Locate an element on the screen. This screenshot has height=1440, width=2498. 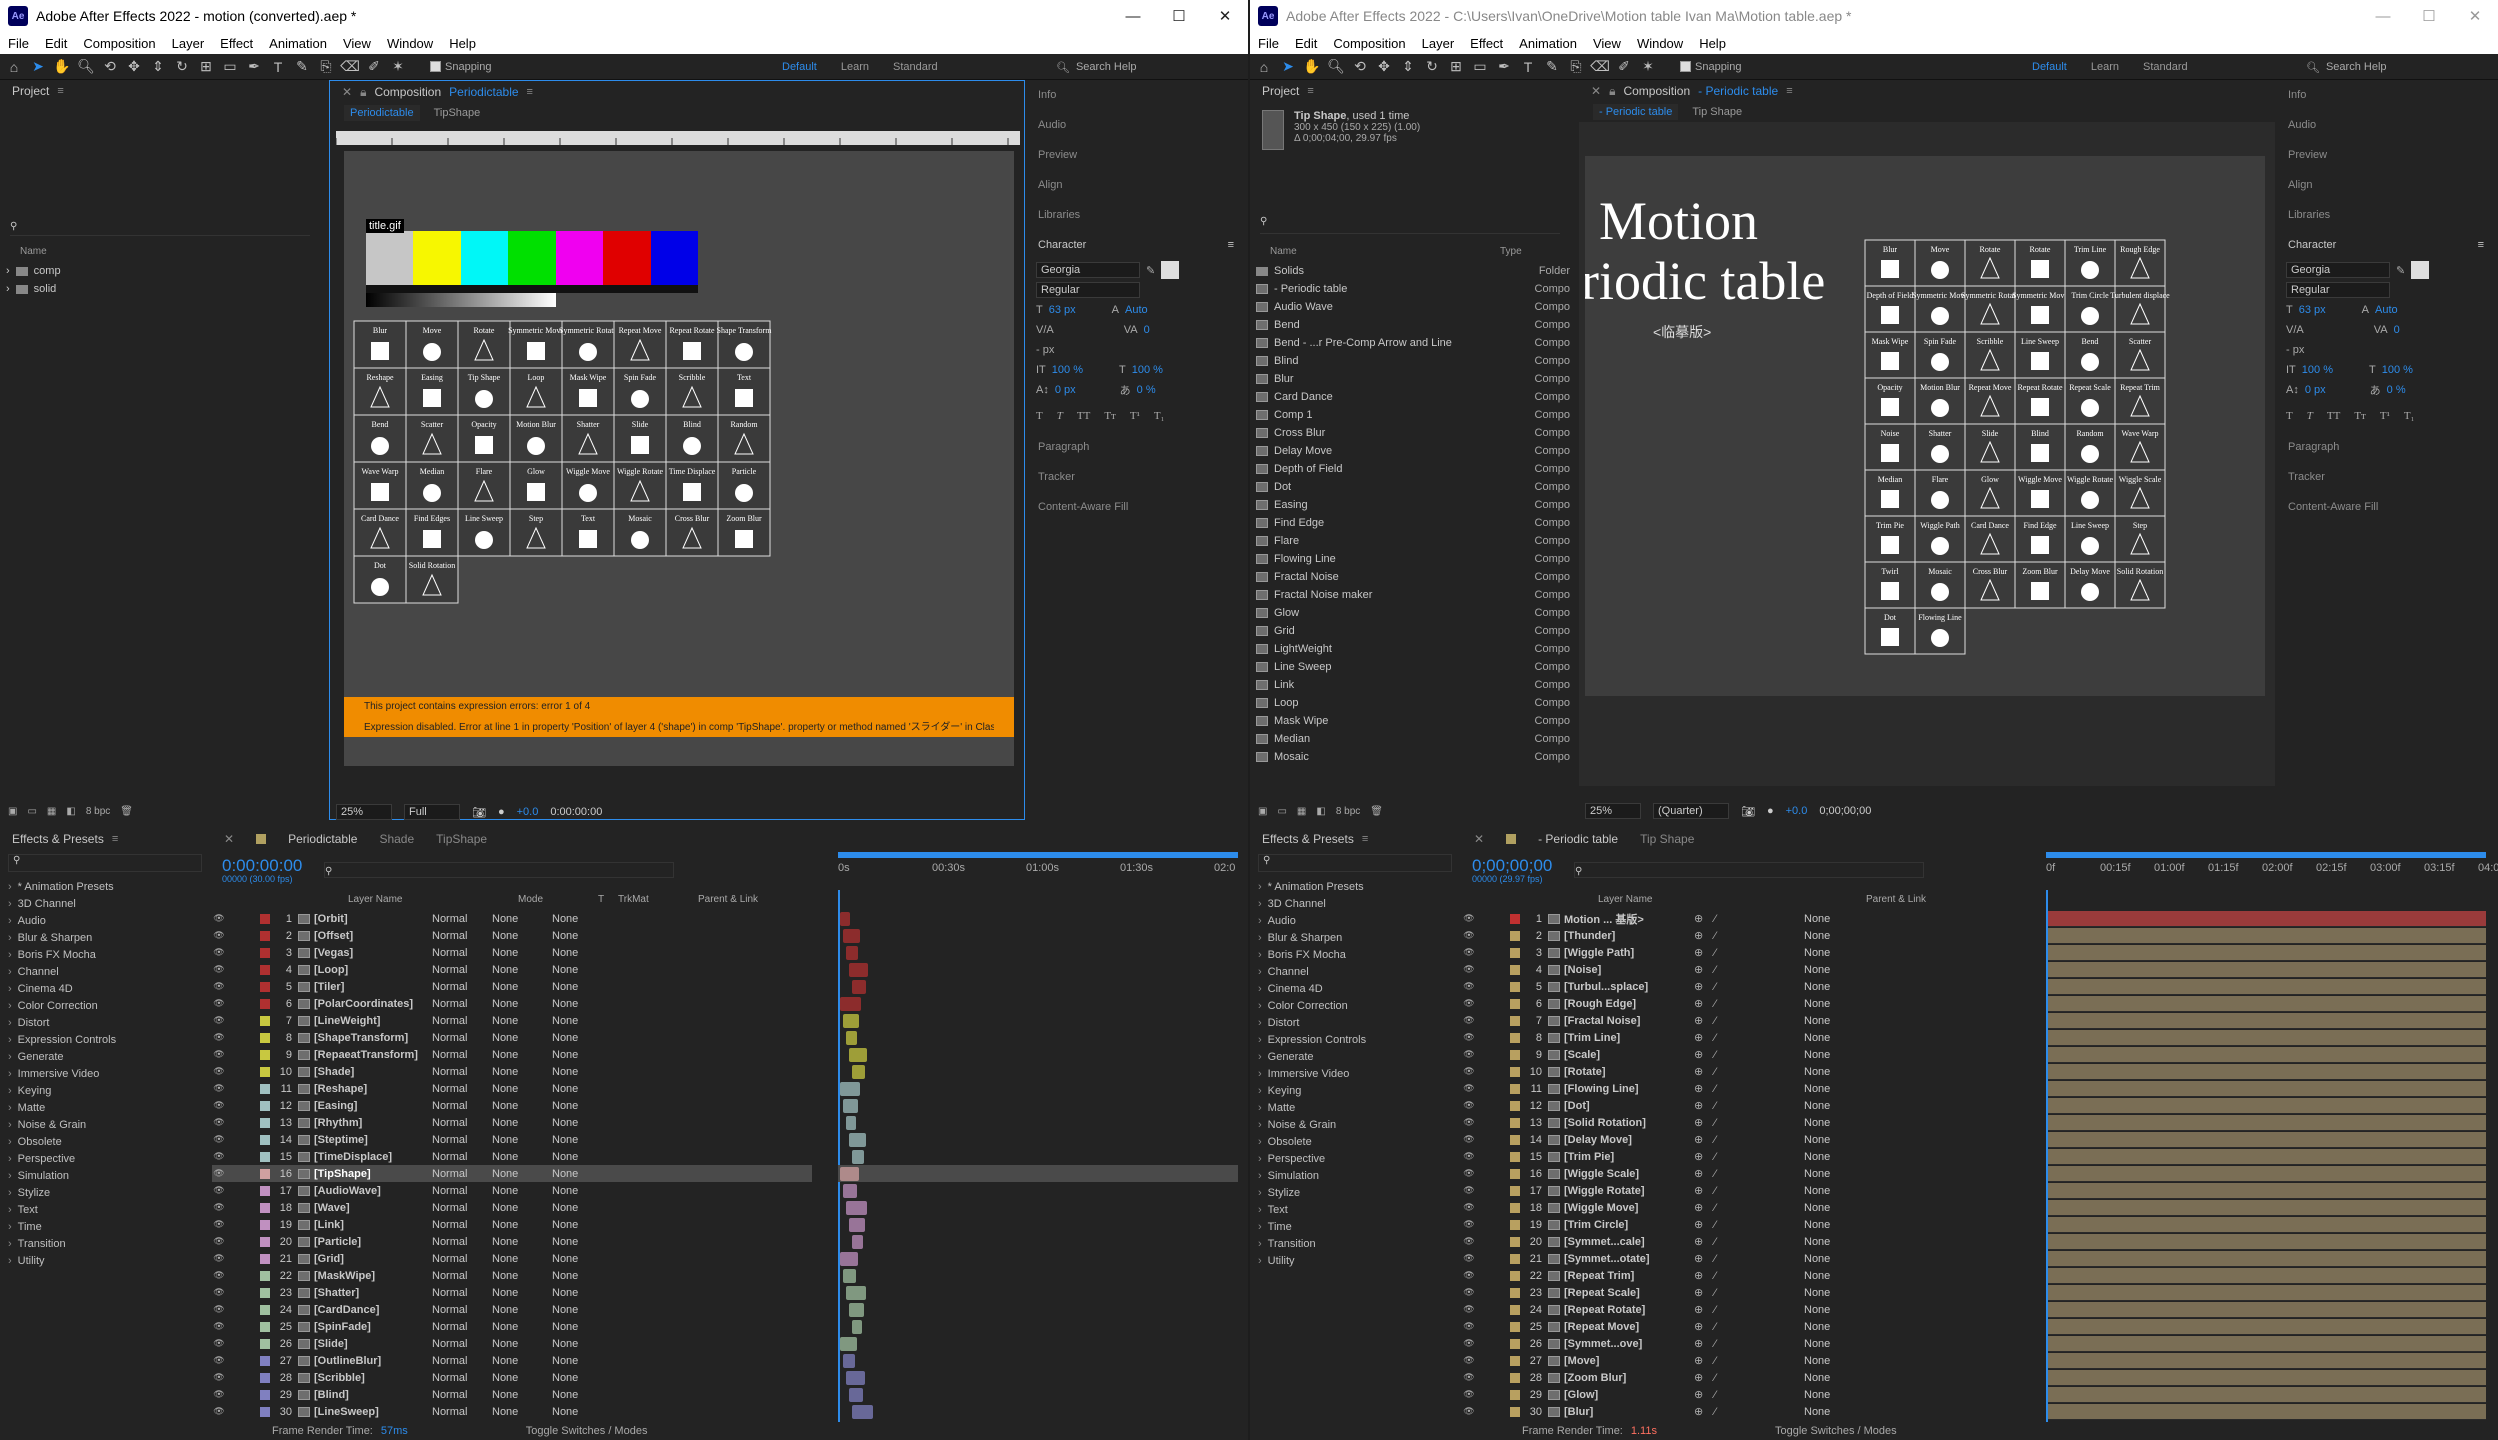
layer-name: [Delay Move] is located at coordinates (1629, 1140).